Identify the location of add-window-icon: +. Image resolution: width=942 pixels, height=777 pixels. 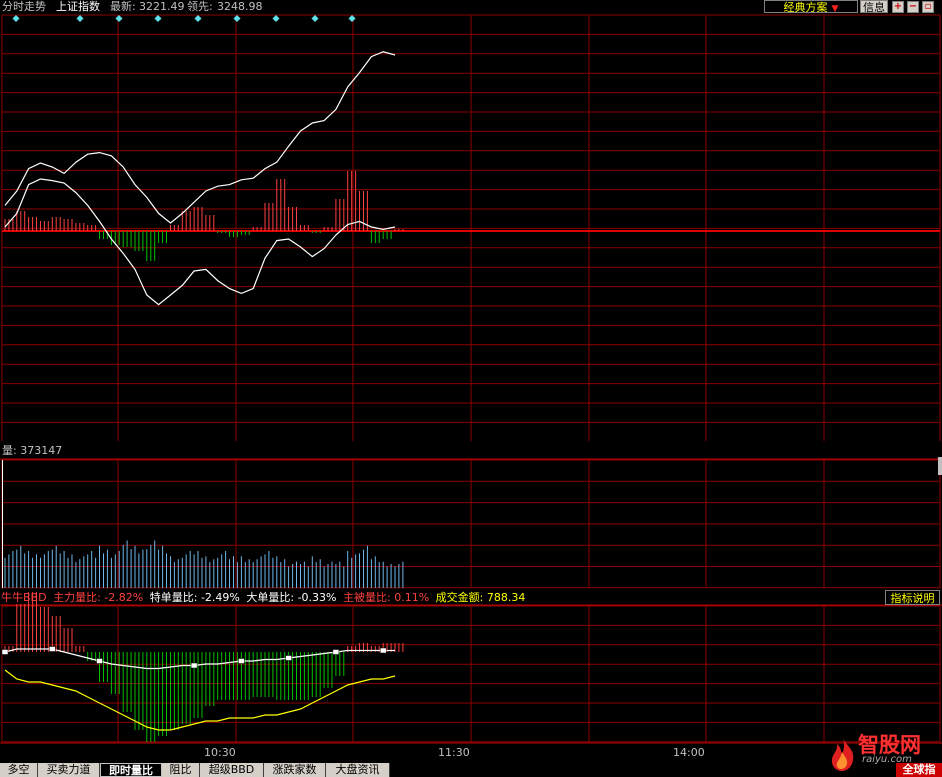
(898, 7).